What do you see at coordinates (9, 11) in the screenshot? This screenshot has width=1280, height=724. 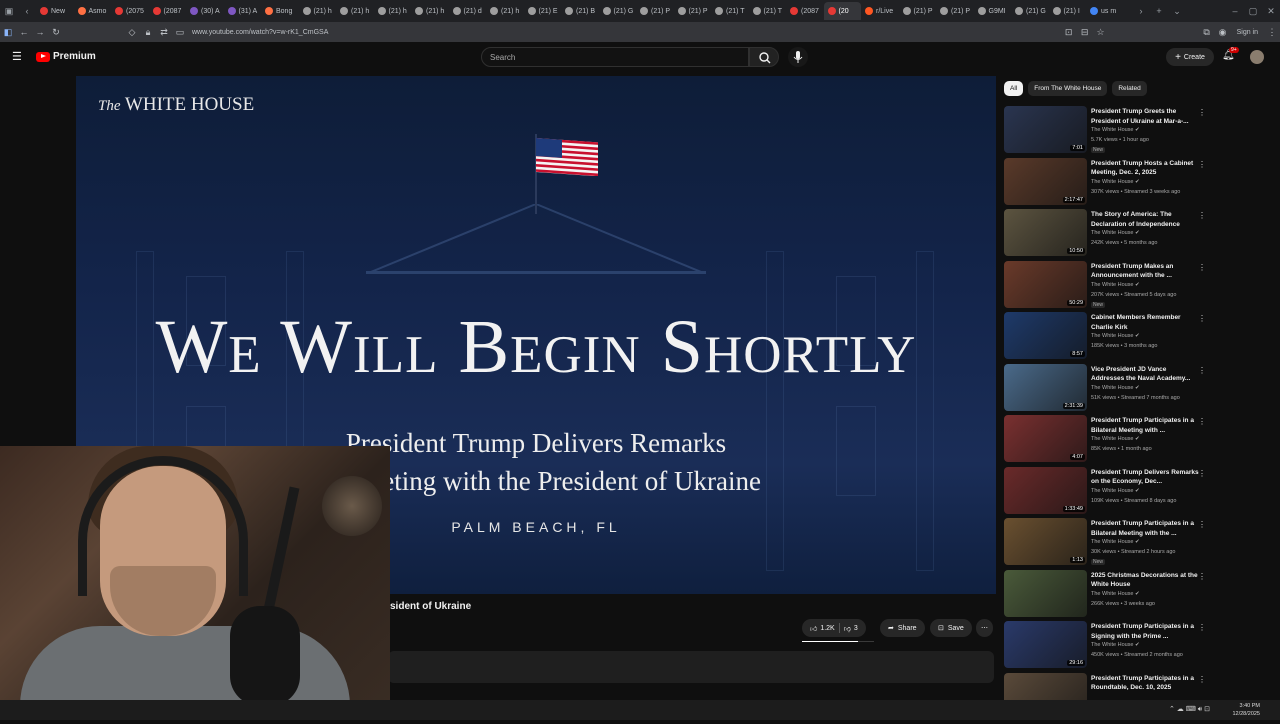 I see `tab-menu-icon: ▣` at bounding box center [9, 11].